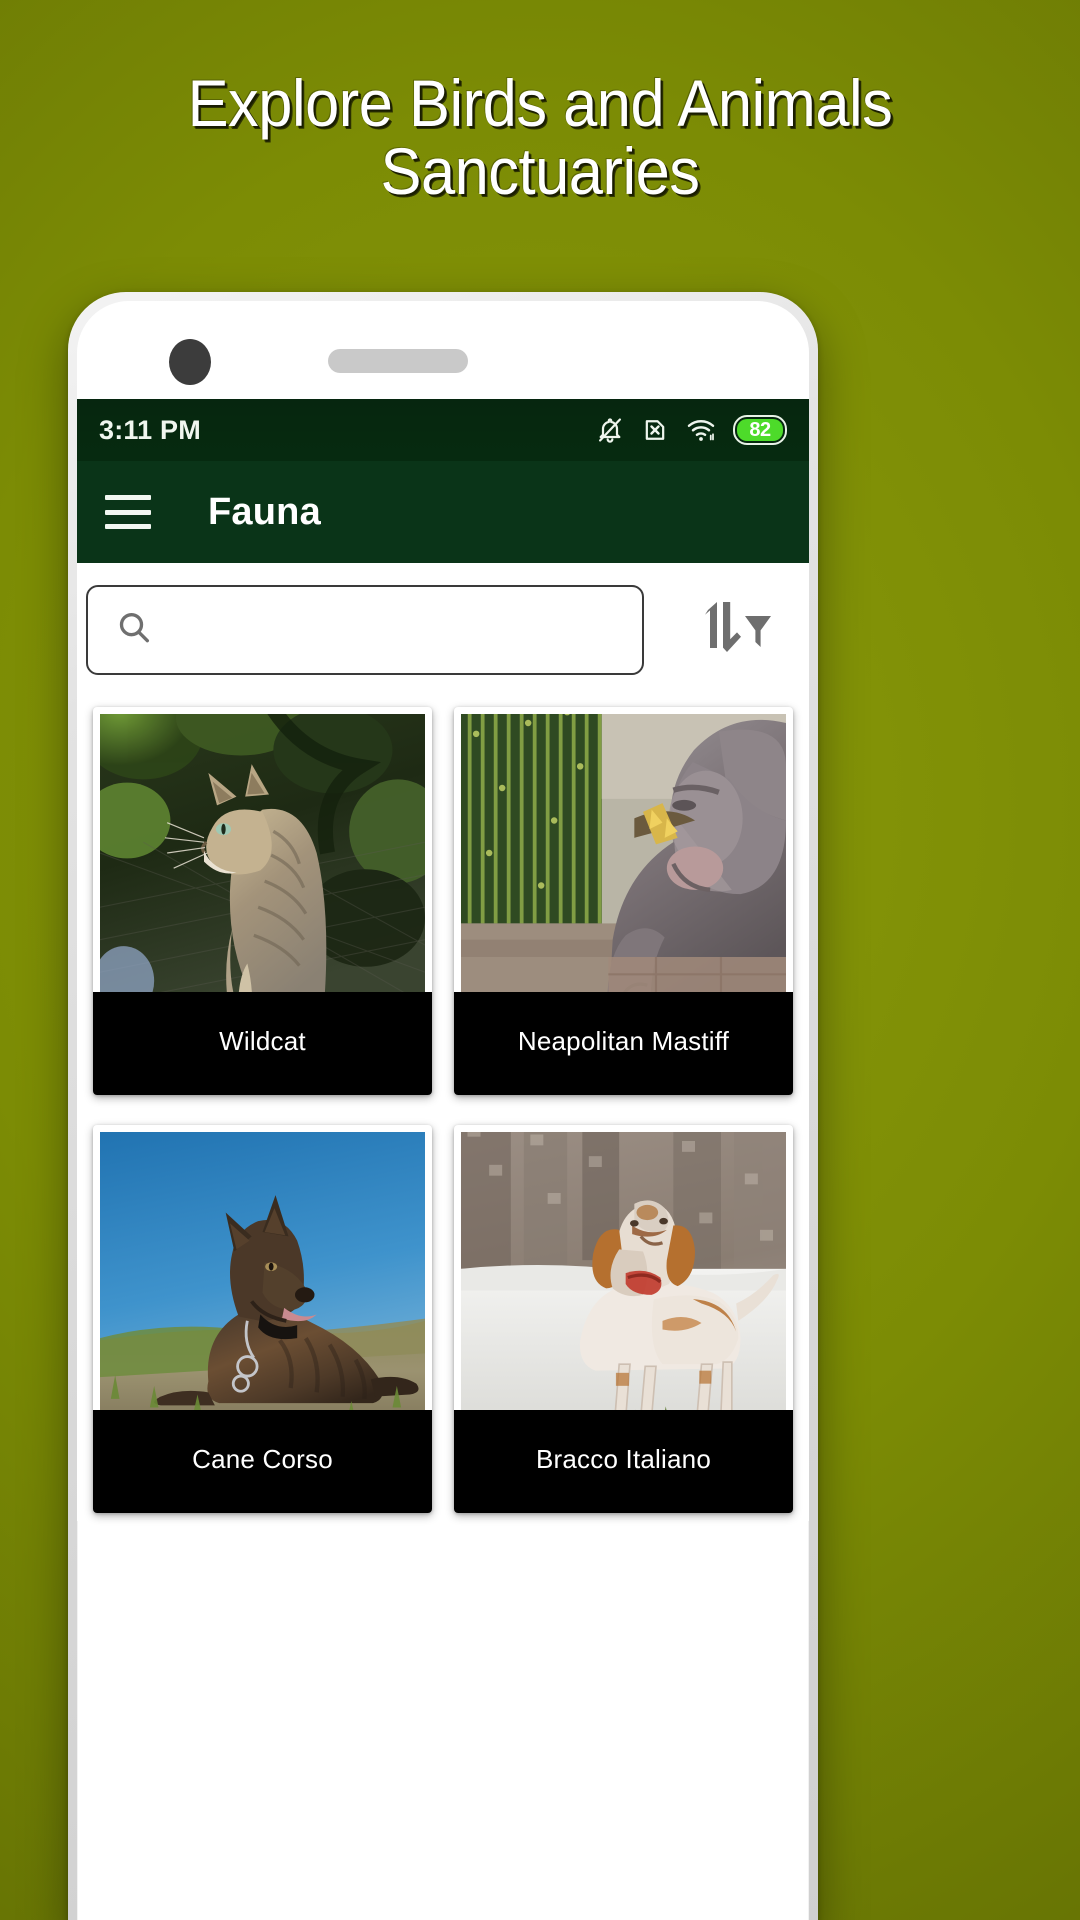  I want to click on battery-level-text: 82, so click(760, 430).